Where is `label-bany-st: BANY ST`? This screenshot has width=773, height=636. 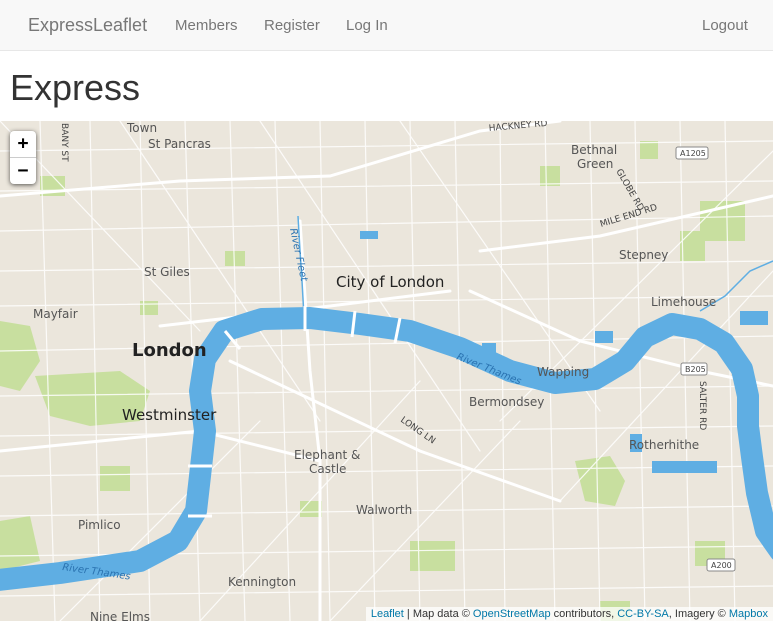
label-bany-st: BANY ST is located at coordinates (64, 142).